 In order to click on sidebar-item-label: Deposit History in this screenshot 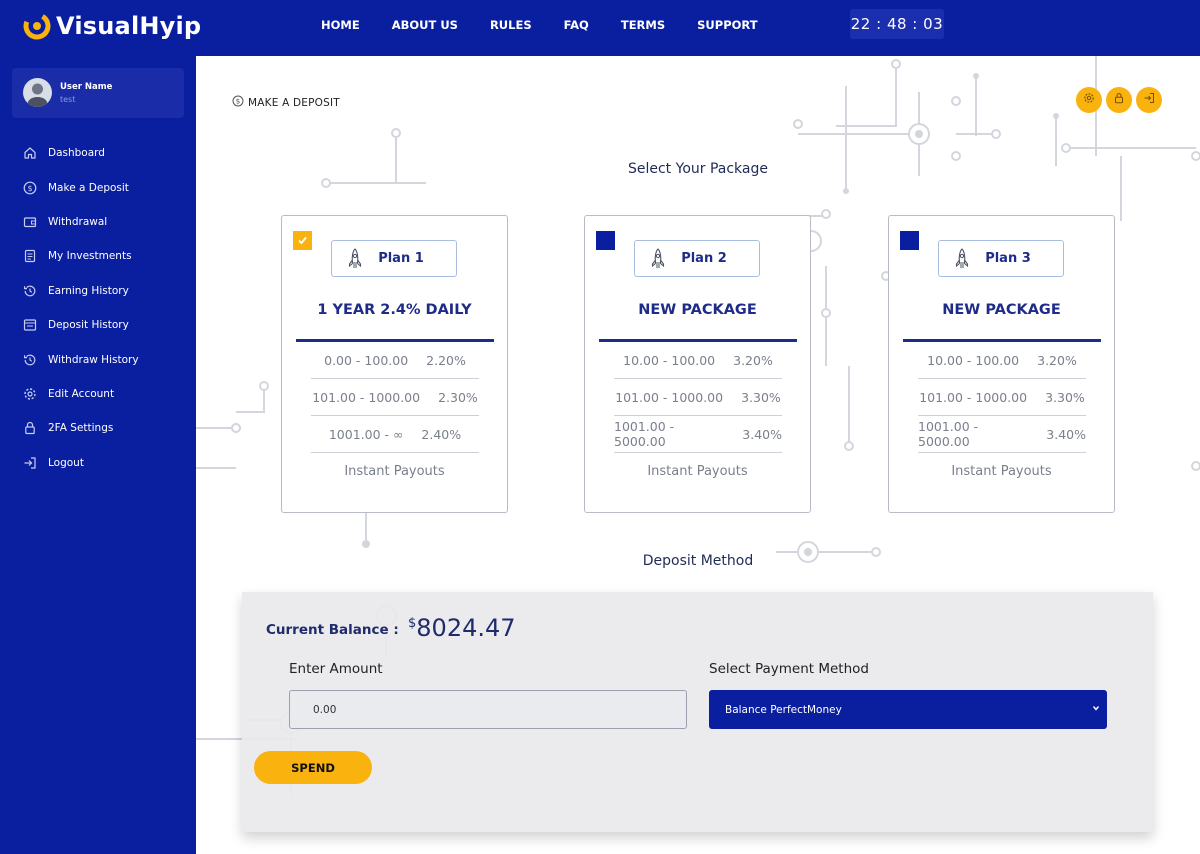, I will do `click(88, 325)`.